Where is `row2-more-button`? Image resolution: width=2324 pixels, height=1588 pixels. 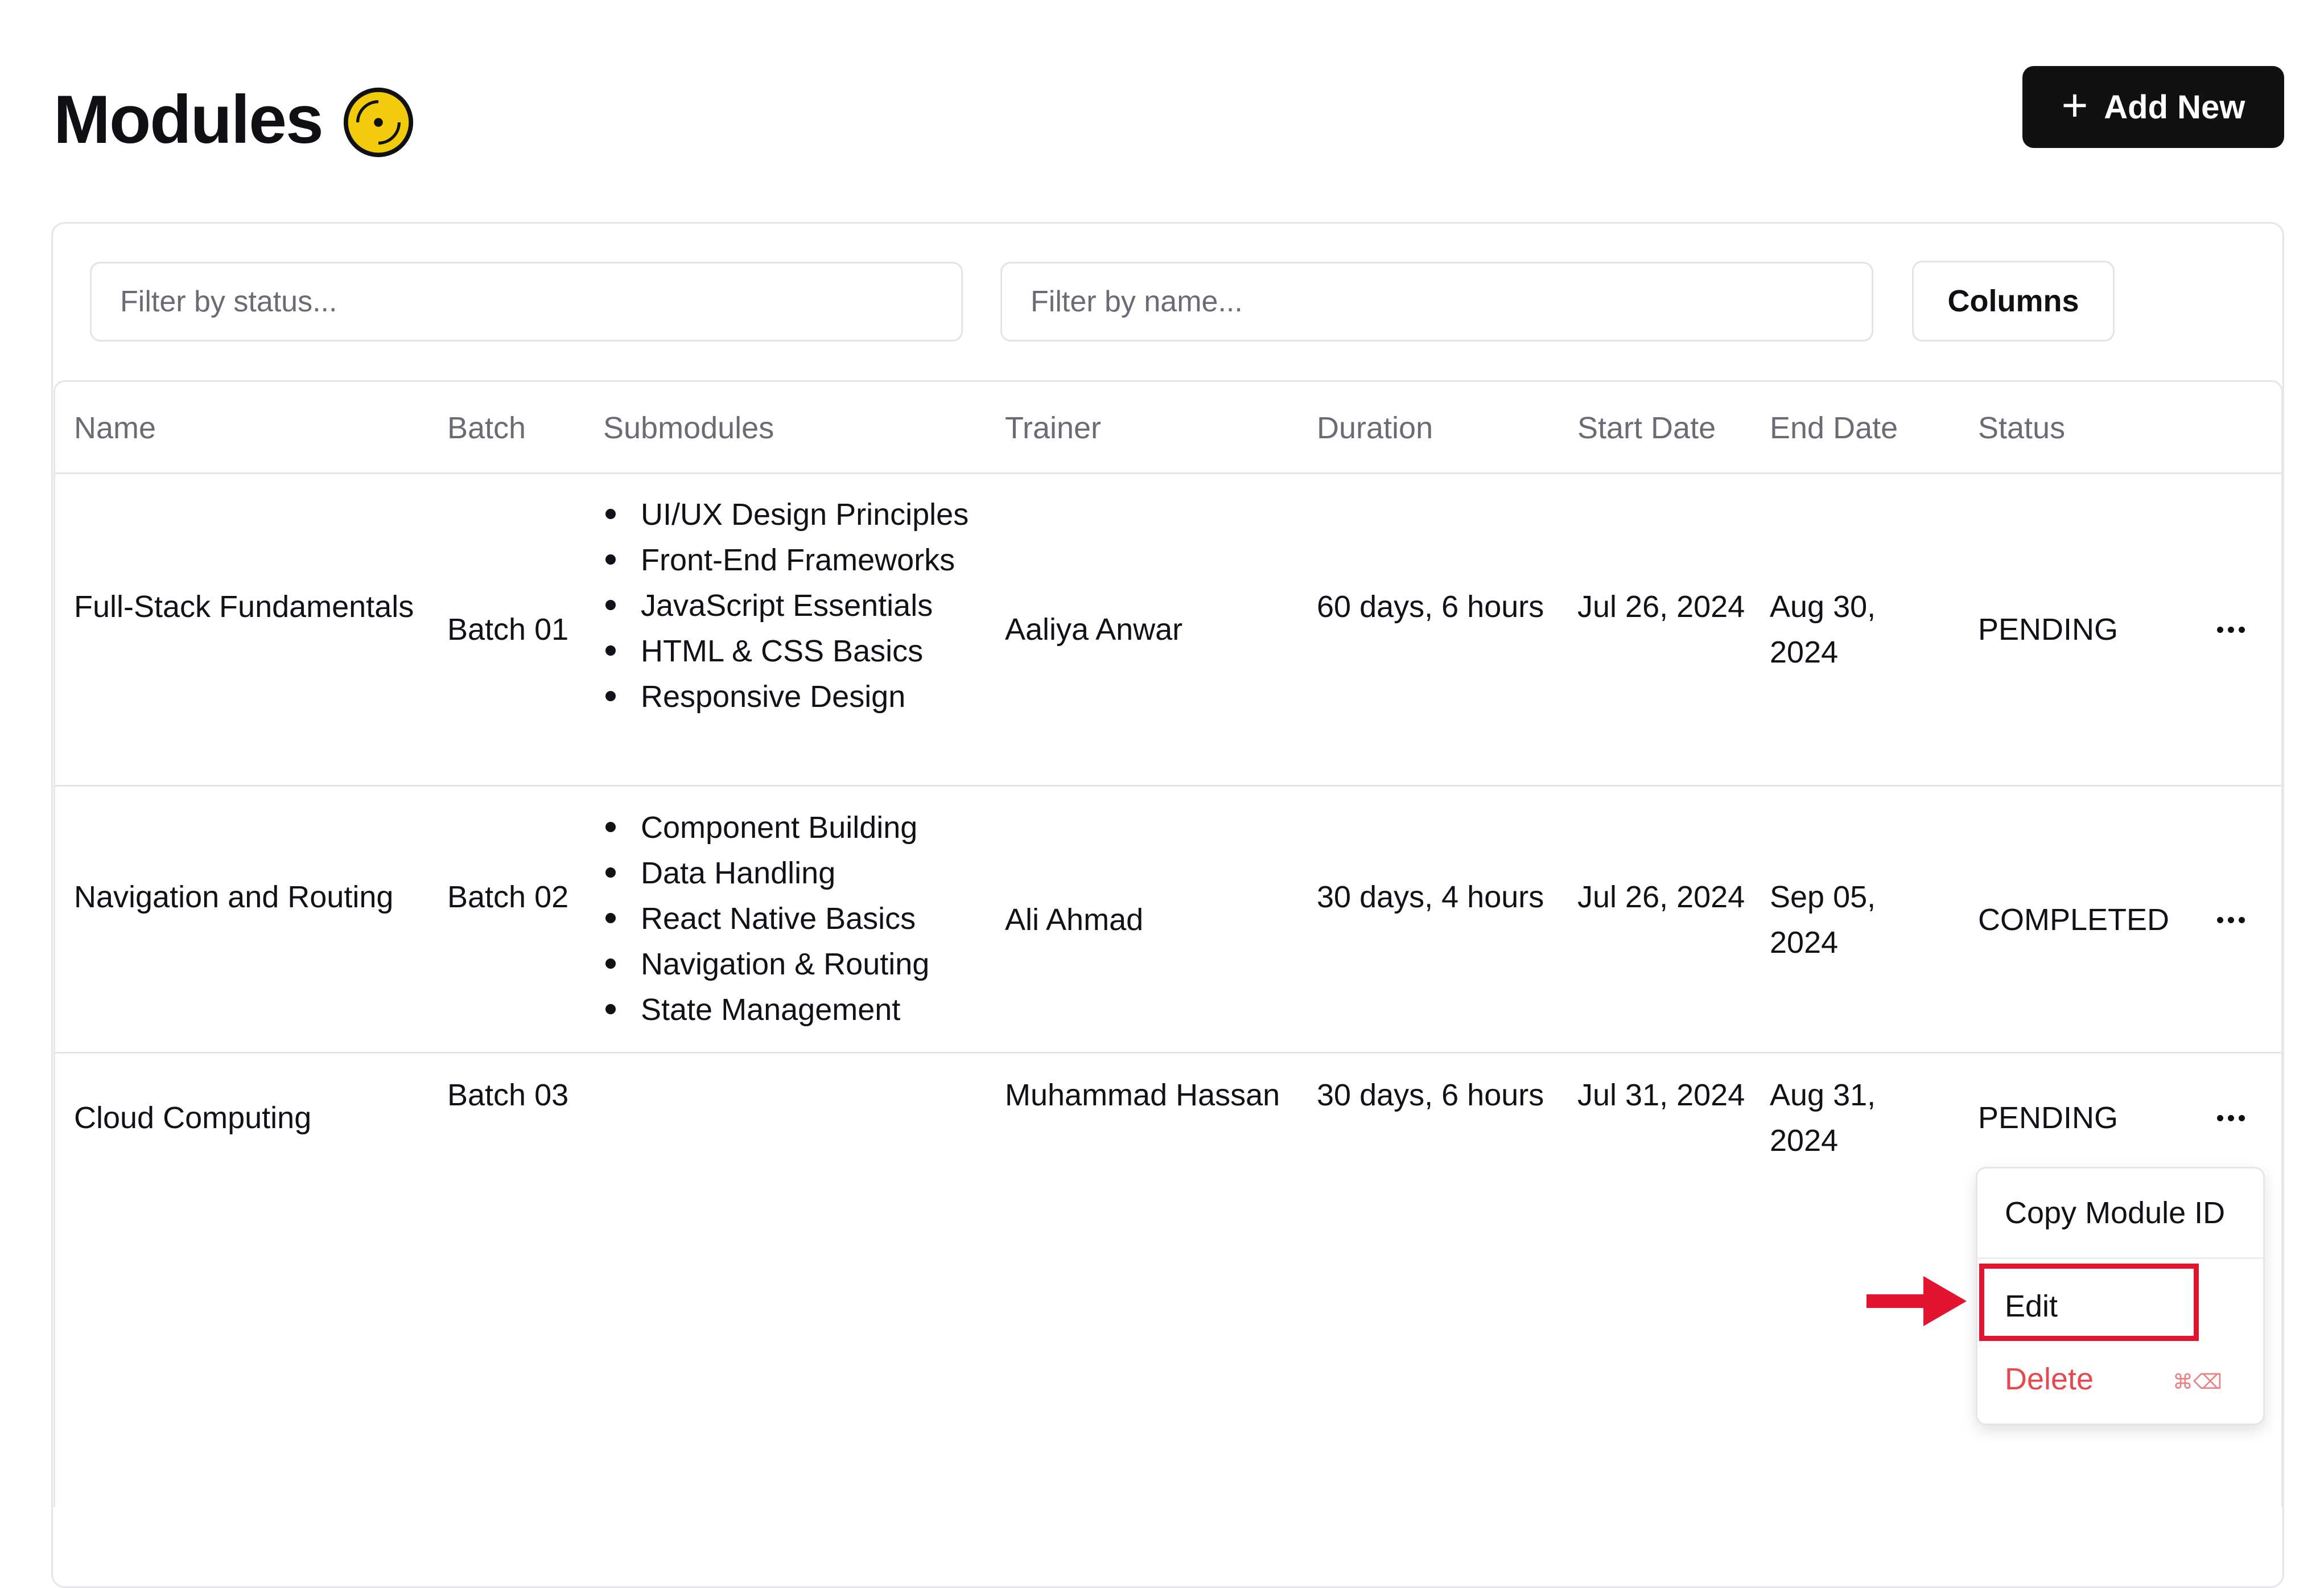 row2-more-button is located at coordinates (2230, 920).